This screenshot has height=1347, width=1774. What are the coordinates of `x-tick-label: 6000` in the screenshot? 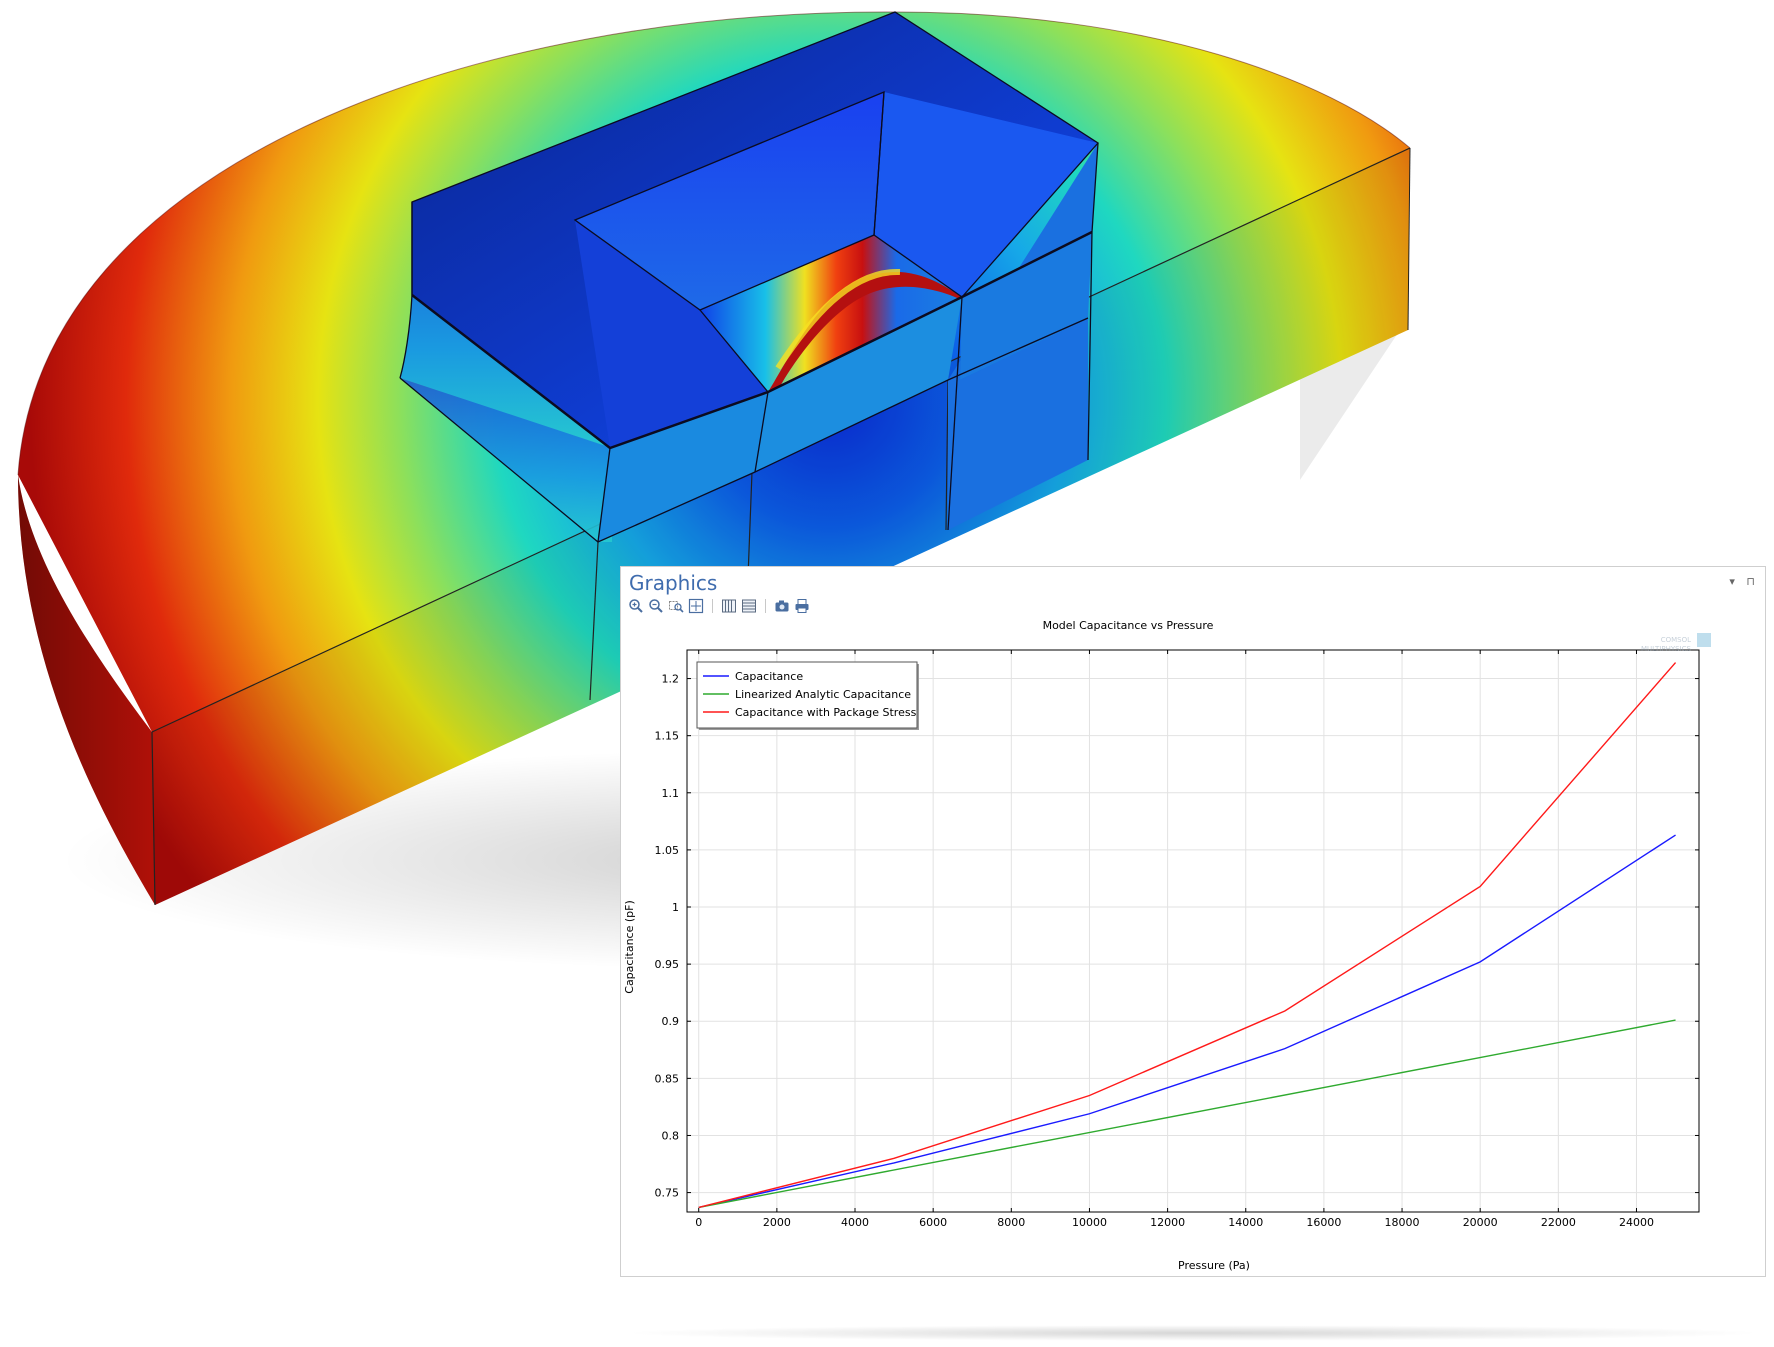 It's located at (933, 1222).